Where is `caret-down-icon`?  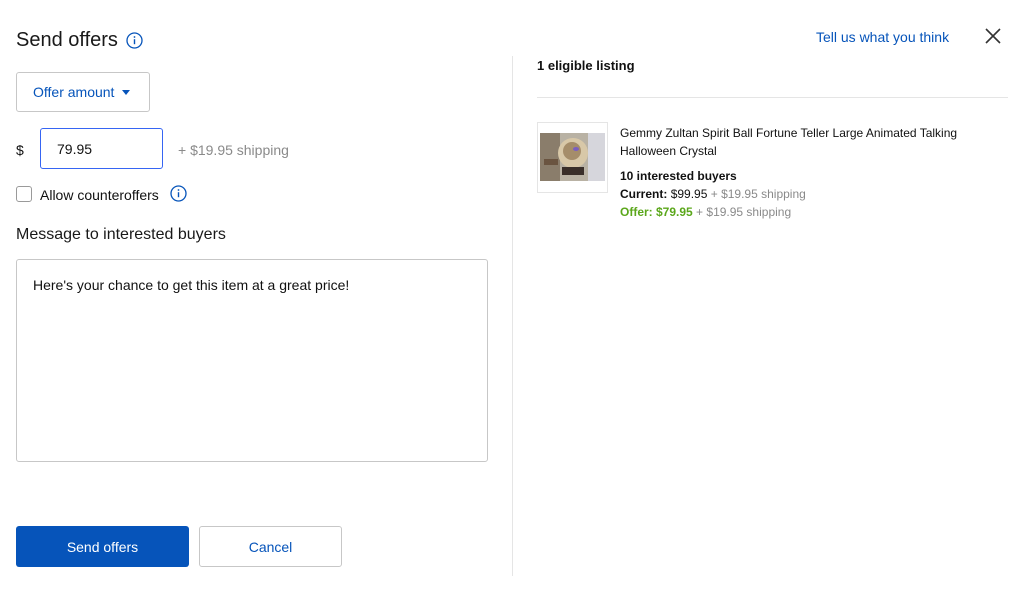 caret-down-icon is located at coordinates (126, 92).